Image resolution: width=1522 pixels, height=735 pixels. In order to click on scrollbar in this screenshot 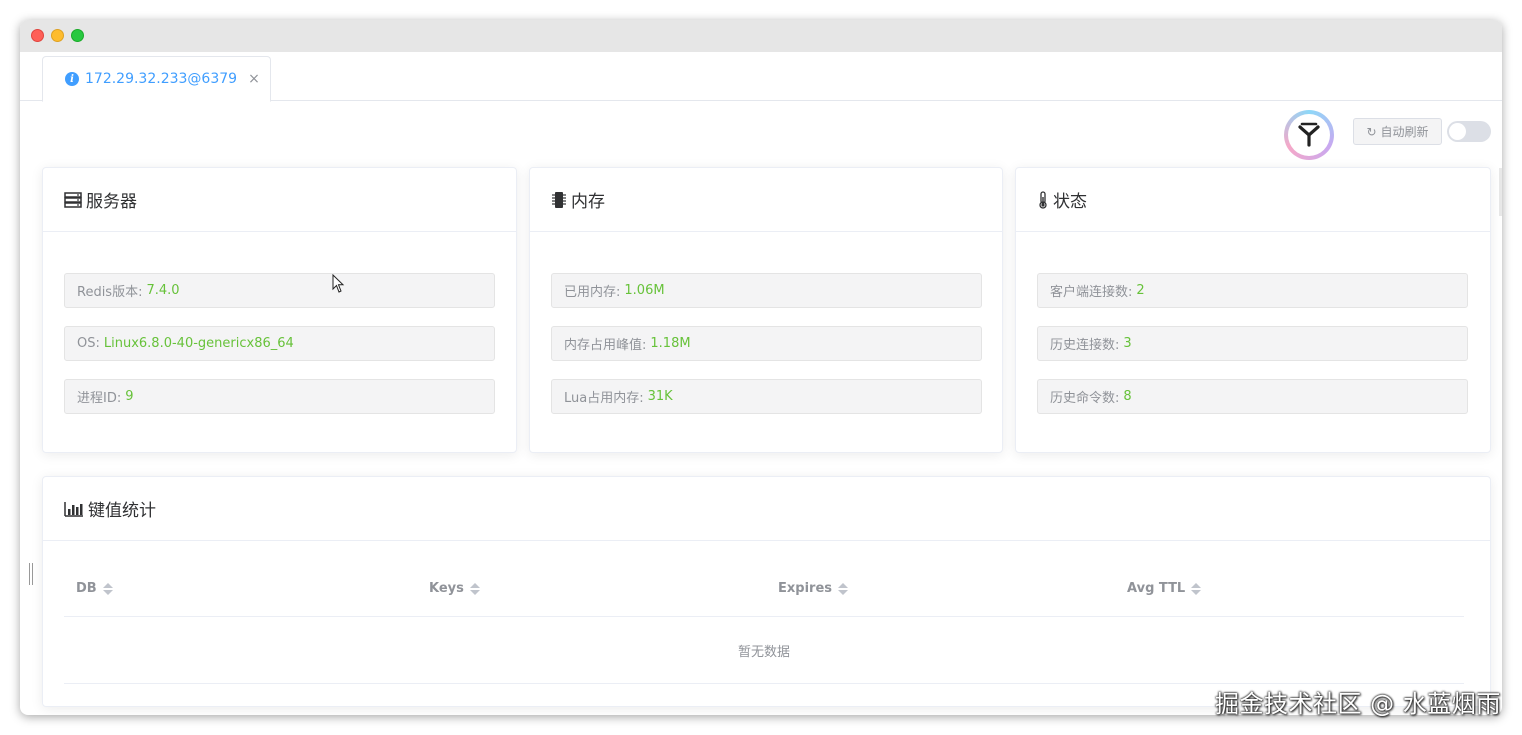, I will do `click(1500, 192)`.